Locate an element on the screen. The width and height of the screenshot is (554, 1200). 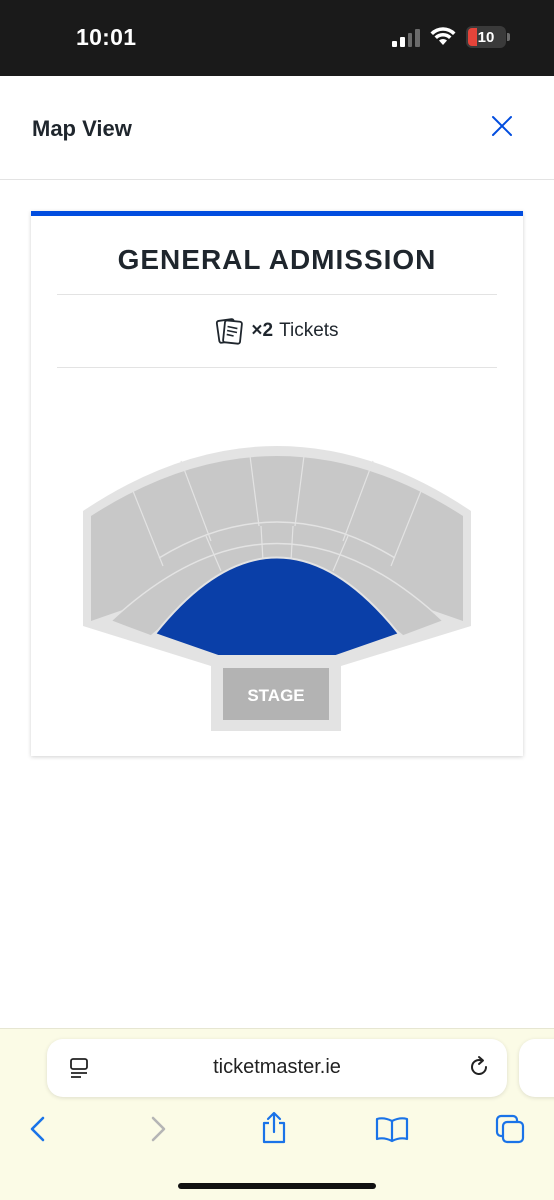
close-button is located at coordinates (502, 126).